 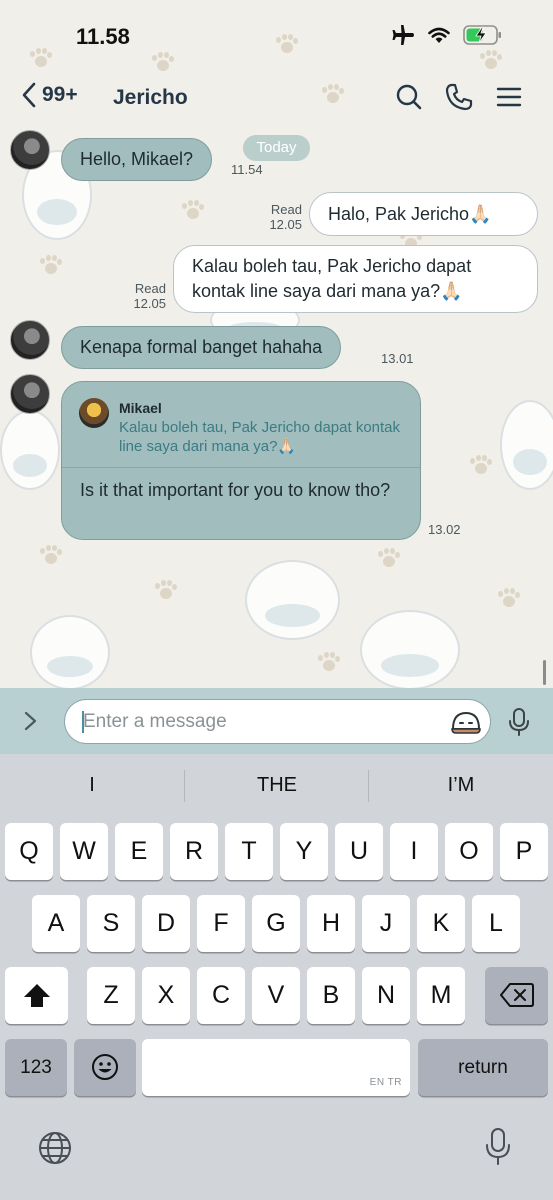 I want to click on key-t: T, so click(x=249, y=851).